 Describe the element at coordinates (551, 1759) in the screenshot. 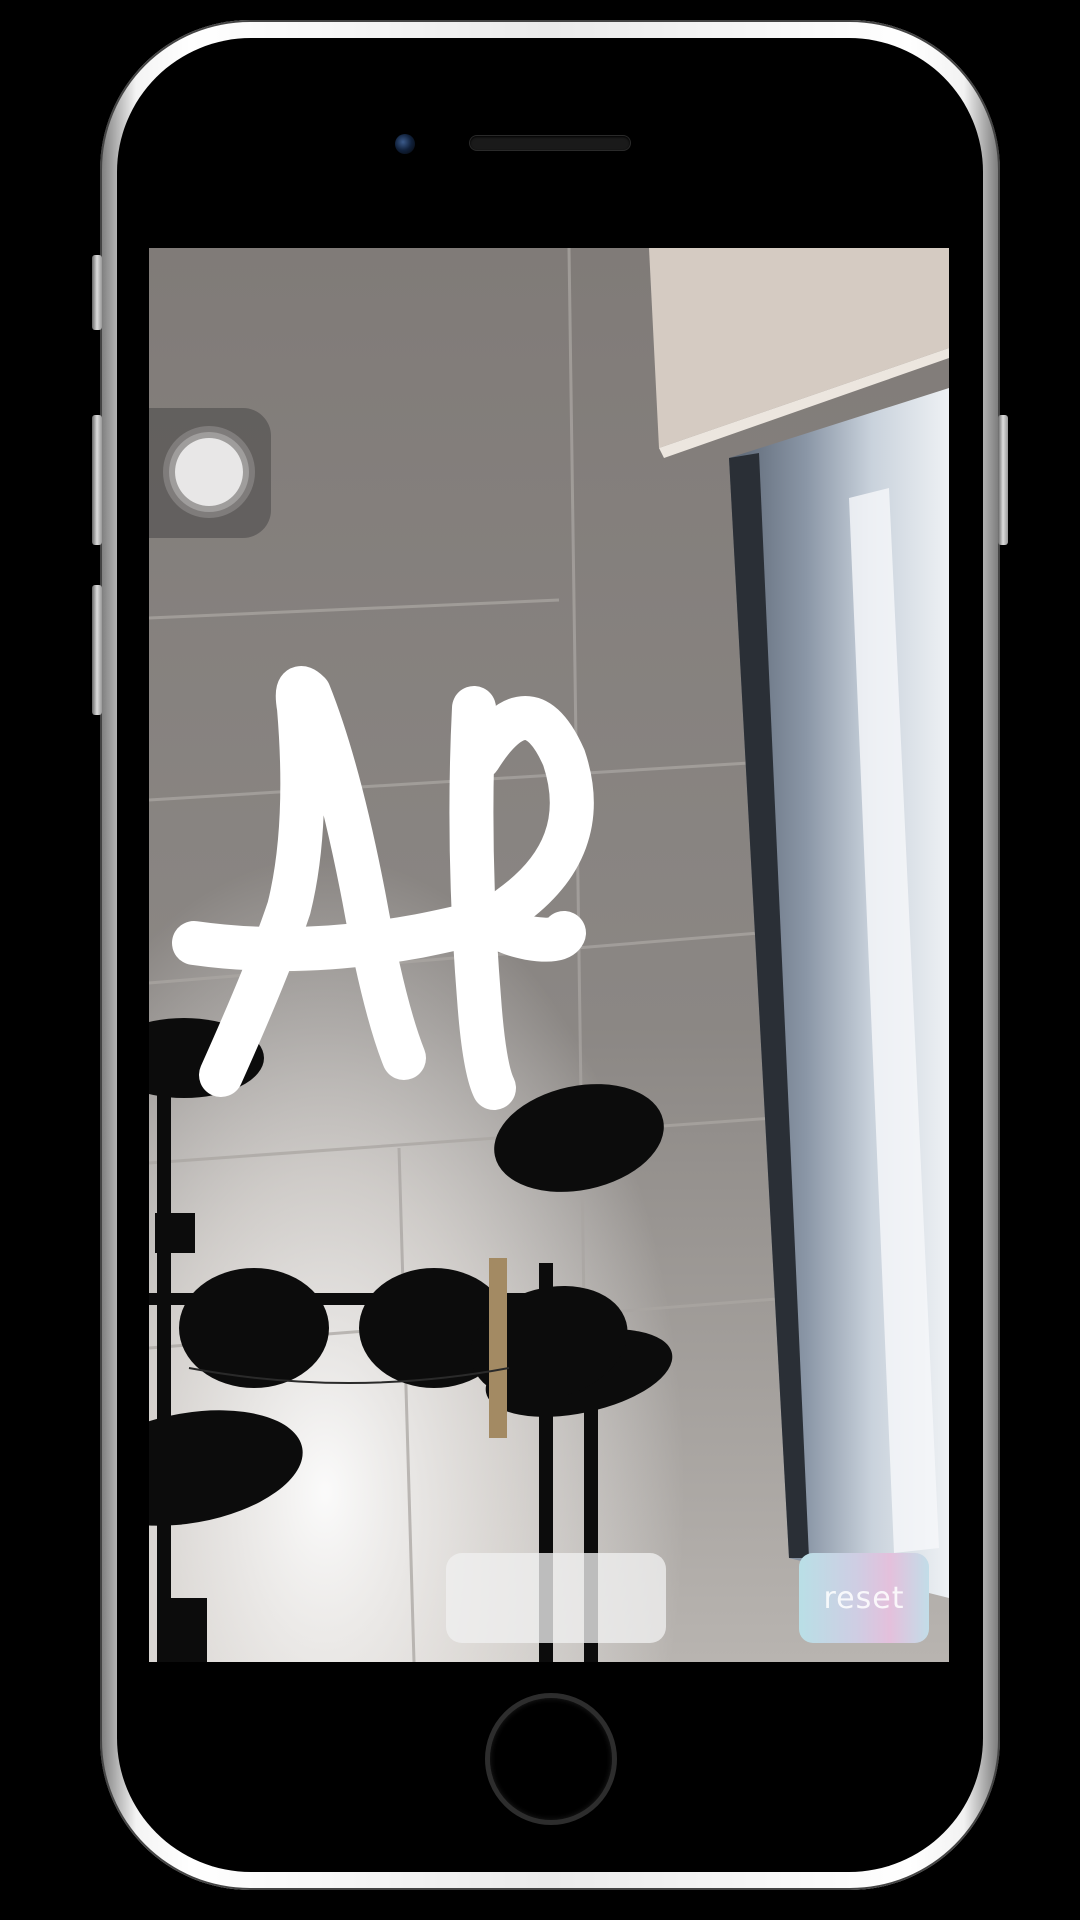

I see `home-button-icon` at that location.